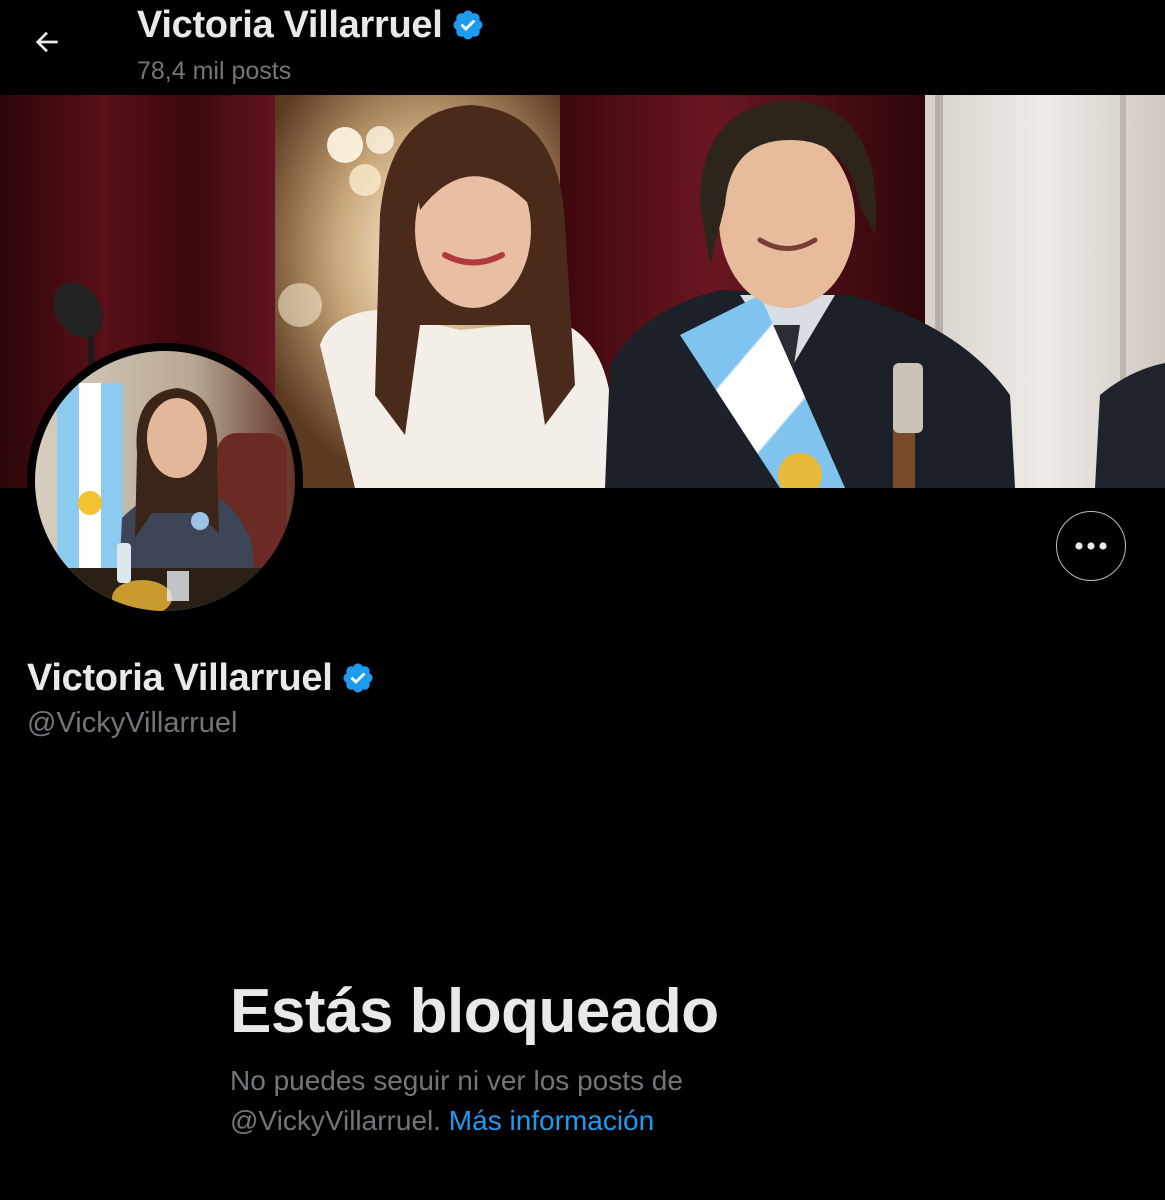 The image size is (1165, 1200). I want to click on blocked-title: Estás bloqueado, so click(474, 1011).